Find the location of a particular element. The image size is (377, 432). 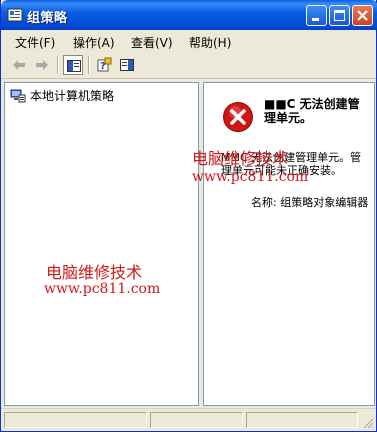

minimize-button is located at coordinates (316, 15).